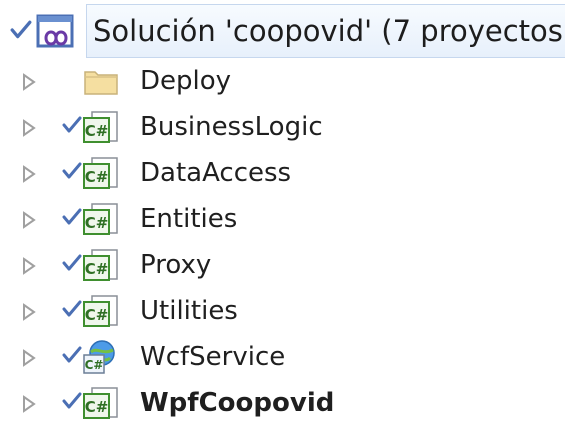 The image size is (565, 425). I want to click on tree-item-wpfcoopovid: C# WpfCoopovid, so click(282, 402).